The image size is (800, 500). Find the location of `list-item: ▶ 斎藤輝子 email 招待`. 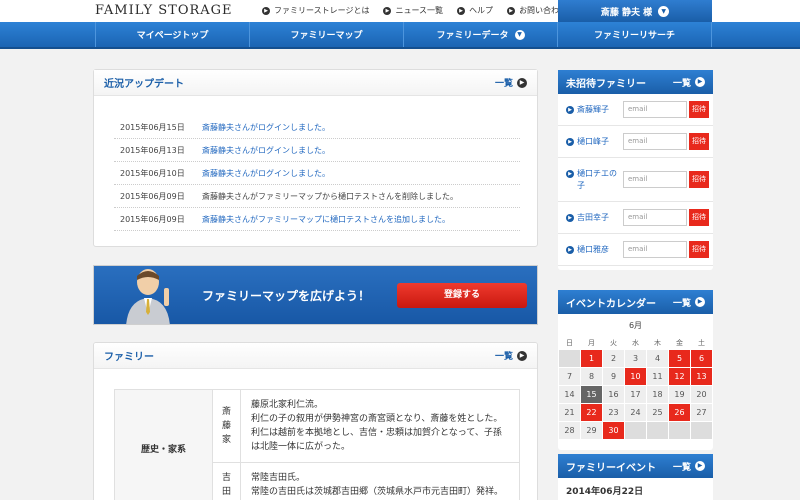

list-item: ▶ 斎藤輝子 email 招待 is located at coordinates (635, 110).